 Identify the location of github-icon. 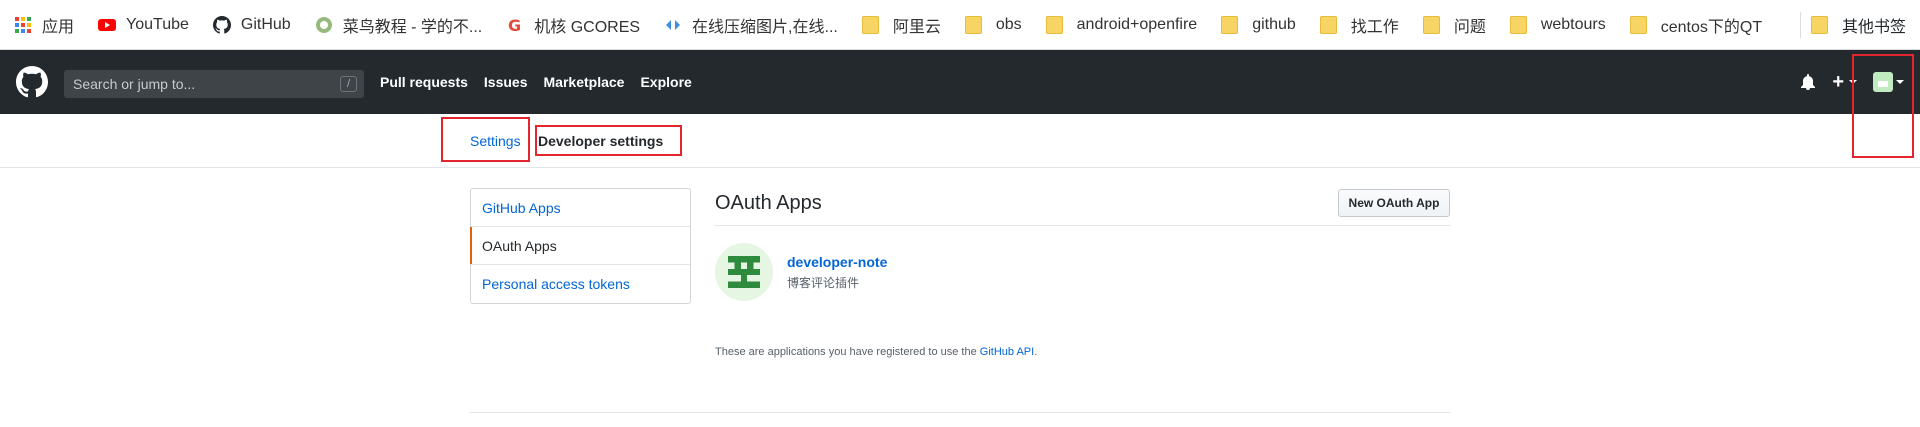
(221, 24).